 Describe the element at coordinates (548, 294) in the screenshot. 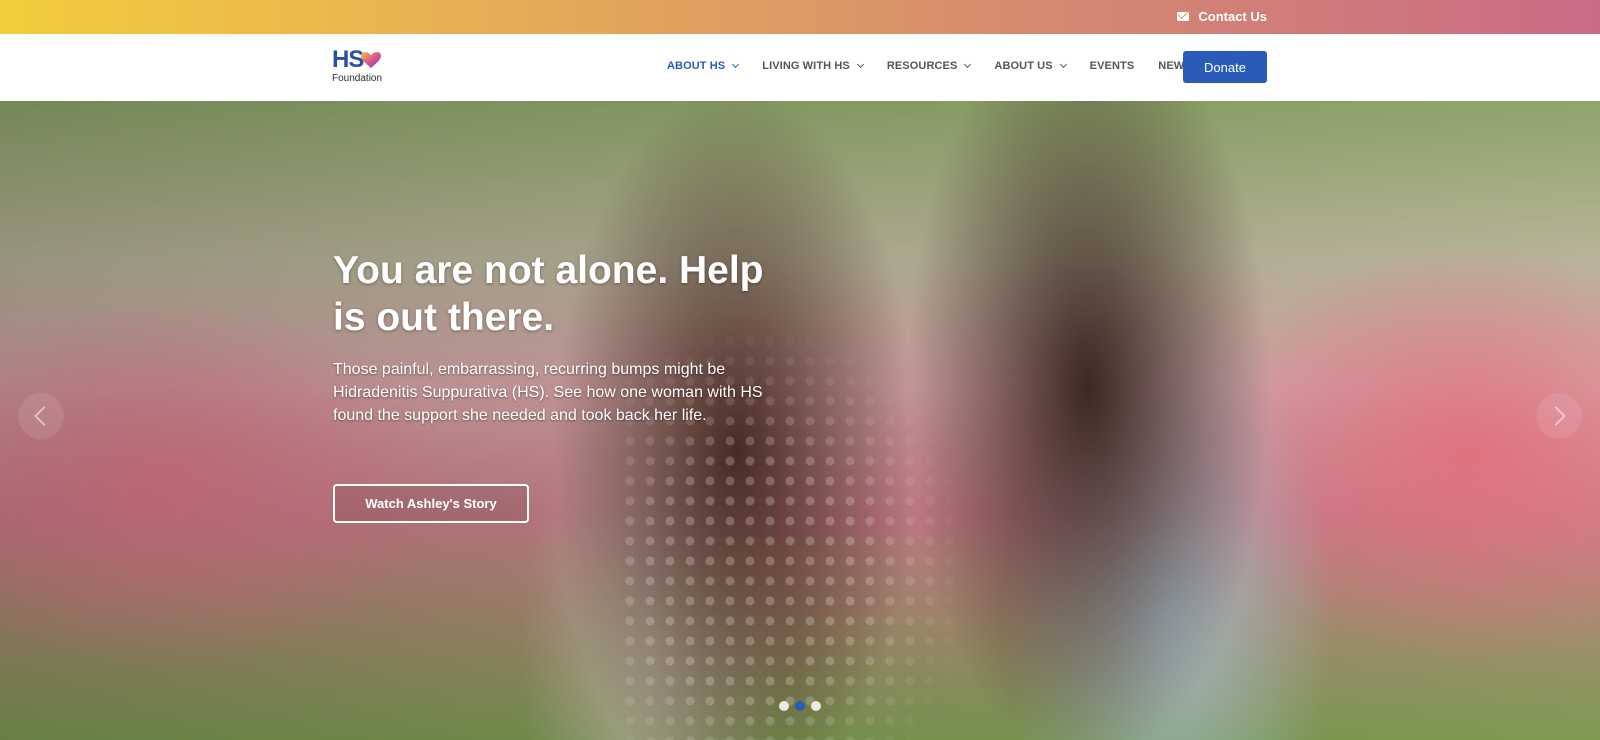

I see `hero-title: You are not alone. Help is out there.` at that location.